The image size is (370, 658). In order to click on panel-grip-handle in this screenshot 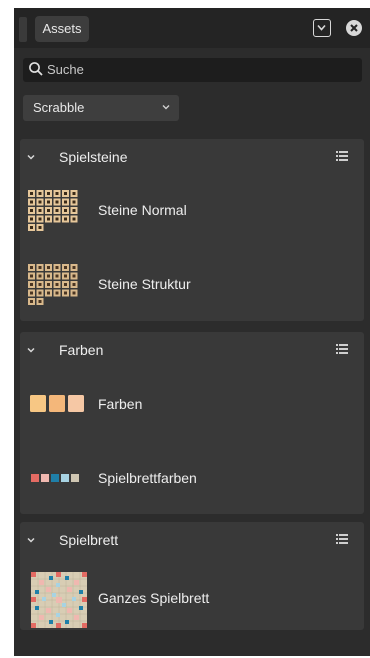, I will do `click(23, 29)`.